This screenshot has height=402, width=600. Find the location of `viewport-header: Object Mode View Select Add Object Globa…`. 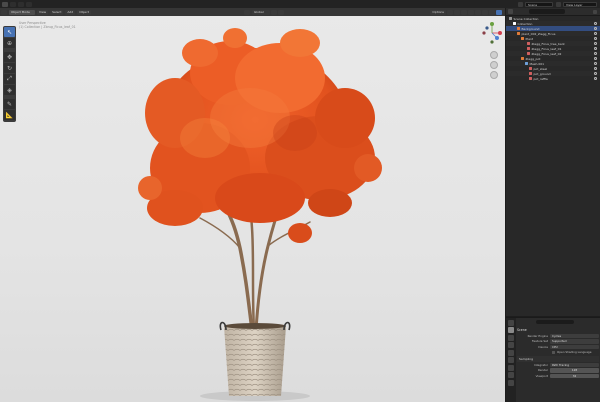

viewport-header: Object Mode View Select Add Object Globa… is located at coordinates (252, 12).